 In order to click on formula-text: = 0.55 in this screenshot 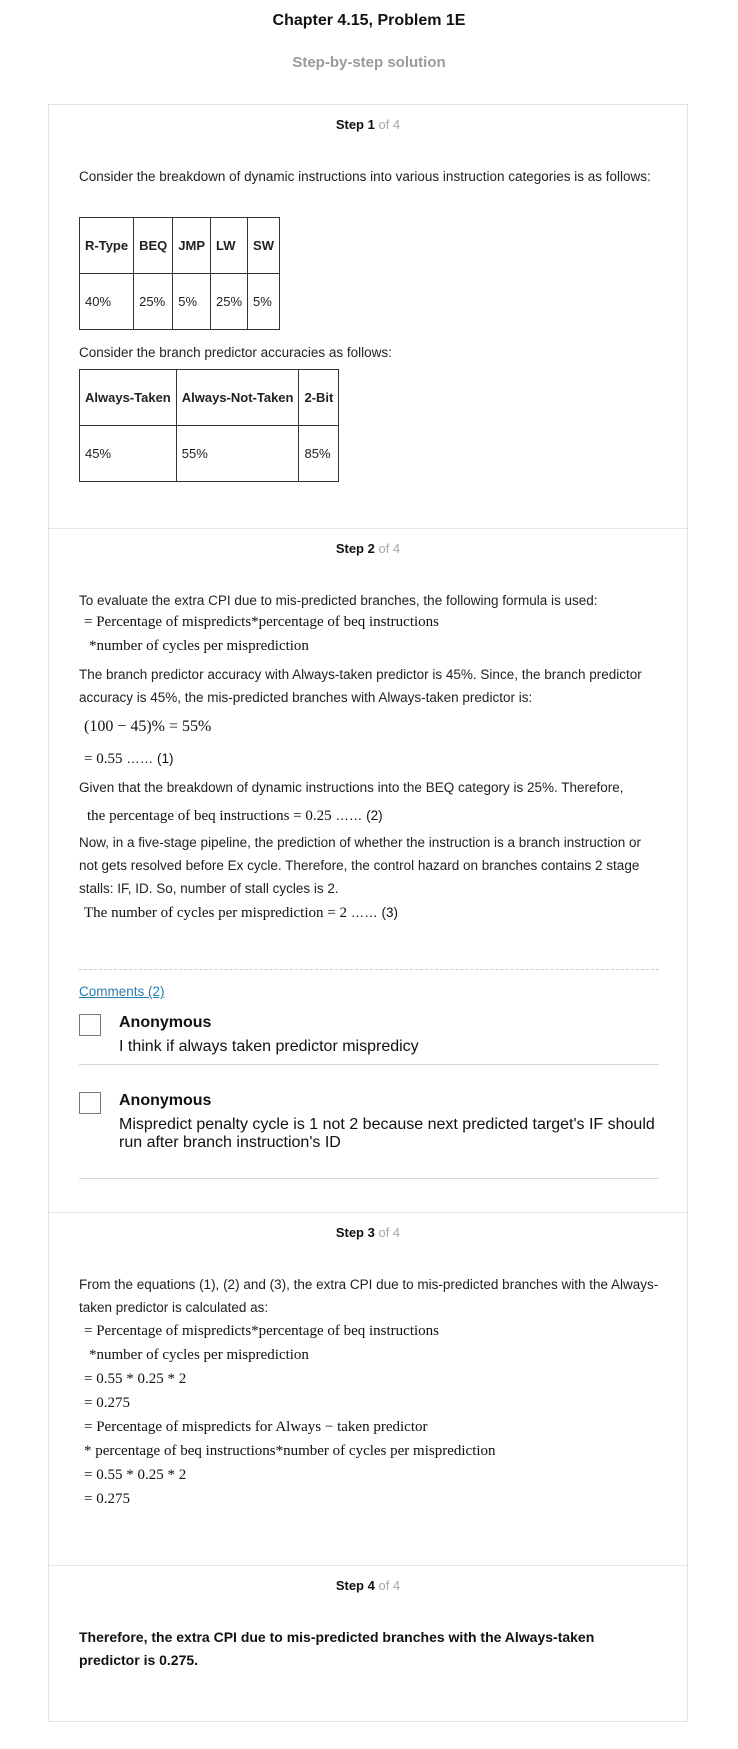, I will do `click(103, 759)`.